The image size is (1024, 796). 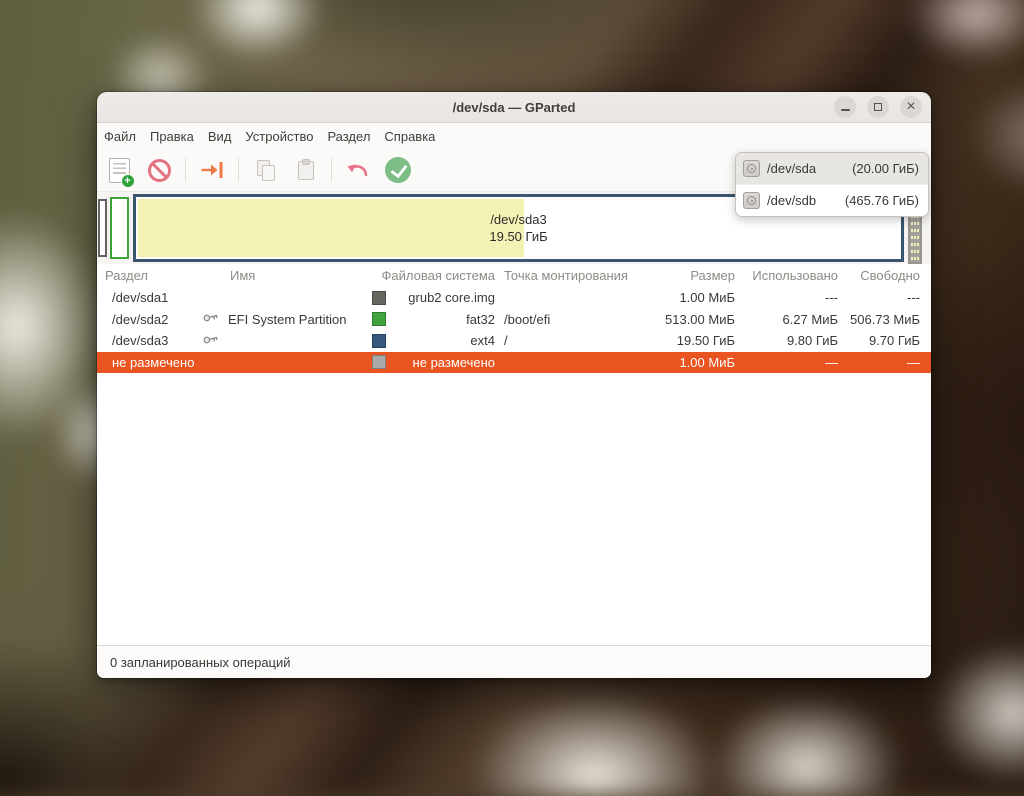 What do you see at coordinates (119, 228) in the screenshot?
I see `graphic-segment-sda2` at bounding box center [119, 228].